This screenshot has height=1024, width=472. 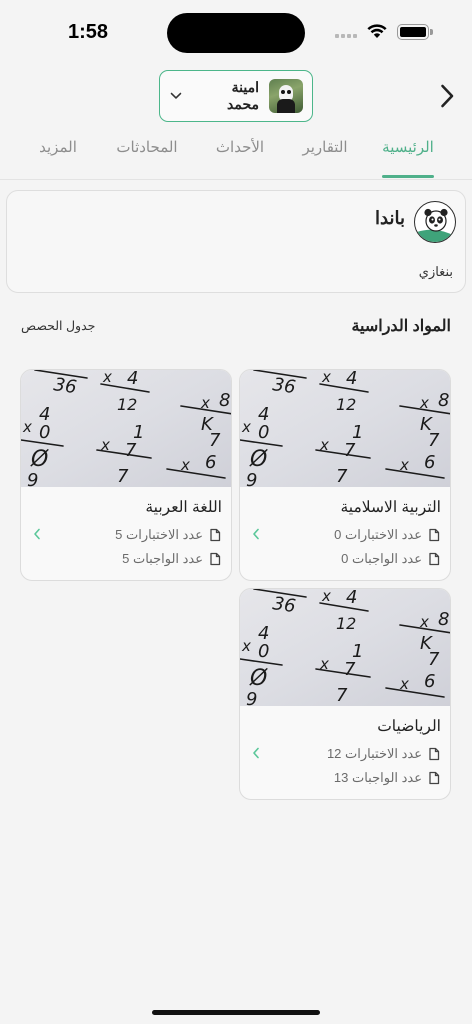 What do you see at coordinates (183, 507) in the screenshot?
I see `subject-title: اللغة العربية` at bounding box center [183, 507].